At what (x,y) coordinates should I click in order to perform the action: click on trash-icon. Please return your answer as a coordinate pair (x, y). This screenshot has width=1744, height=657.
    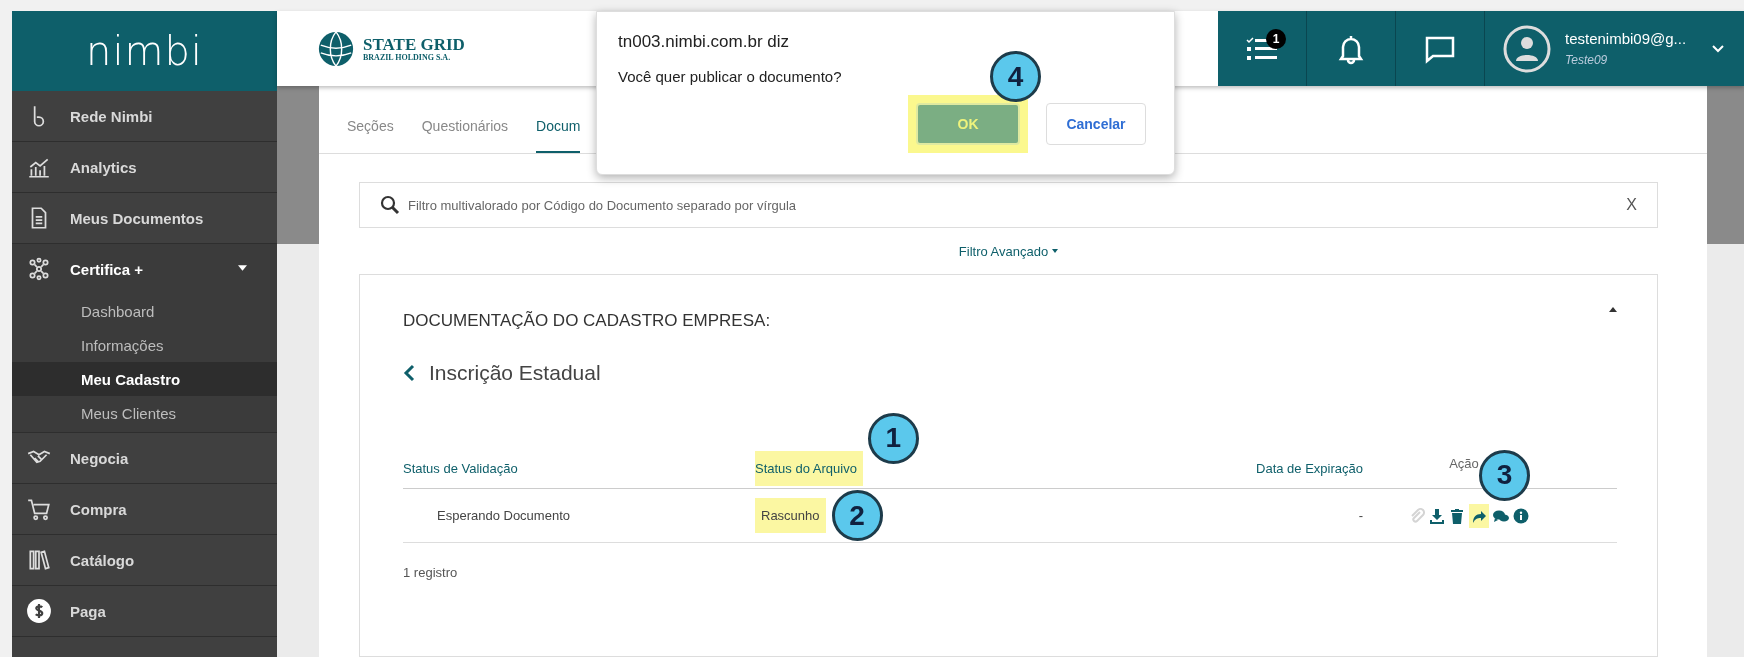
    Looking at the image, I should click on (1457, 515).